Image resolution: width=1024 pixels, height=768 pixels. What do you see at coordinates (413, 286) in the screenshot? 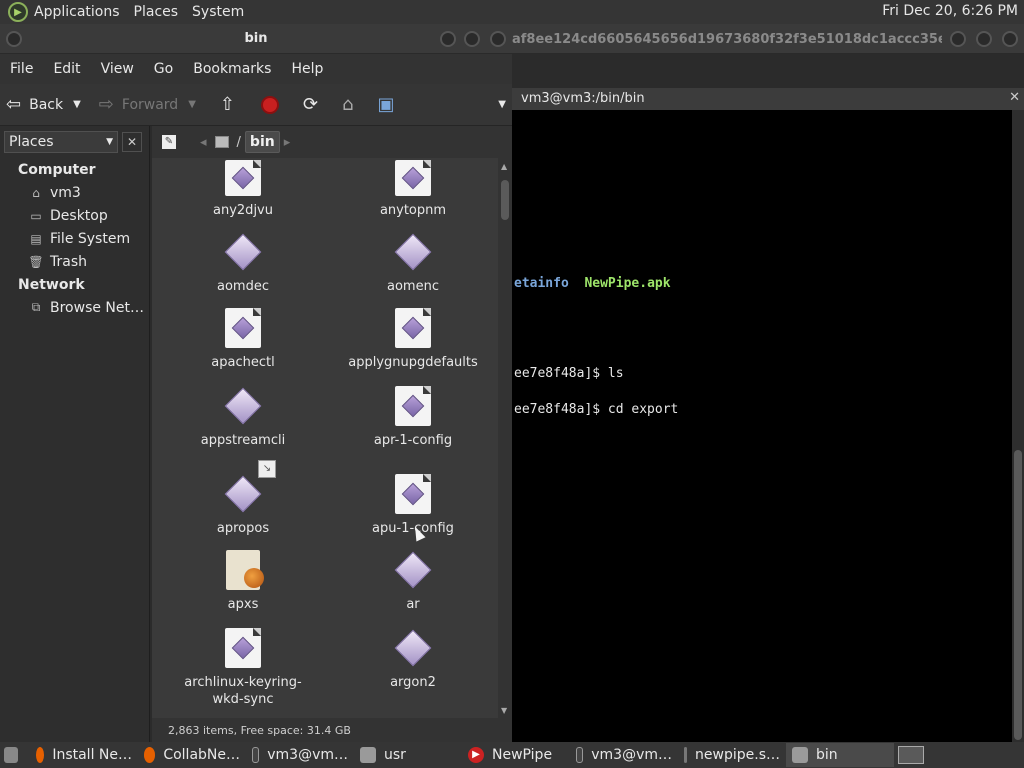
I see `file-label: aomenc` at bounding box center [413, 286].